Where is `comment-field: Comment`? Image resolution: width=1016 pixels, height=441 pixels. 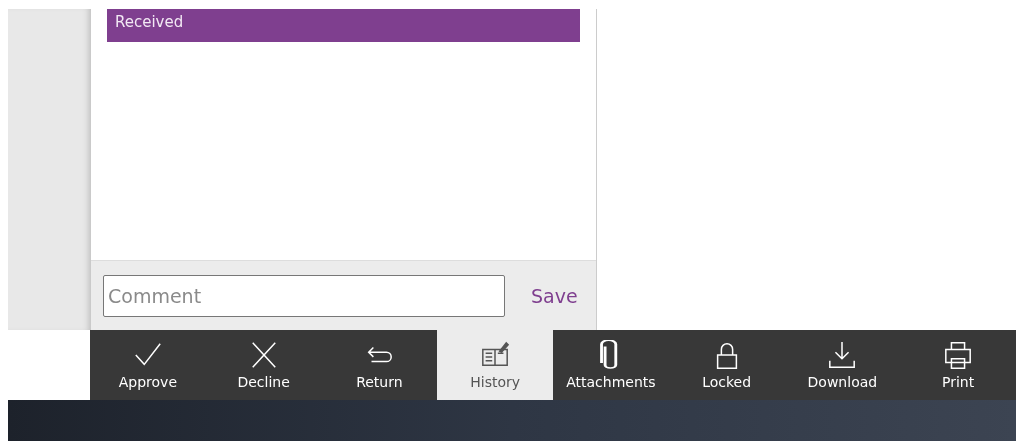 comment-field: Comment is located at coordinates (304, 295).